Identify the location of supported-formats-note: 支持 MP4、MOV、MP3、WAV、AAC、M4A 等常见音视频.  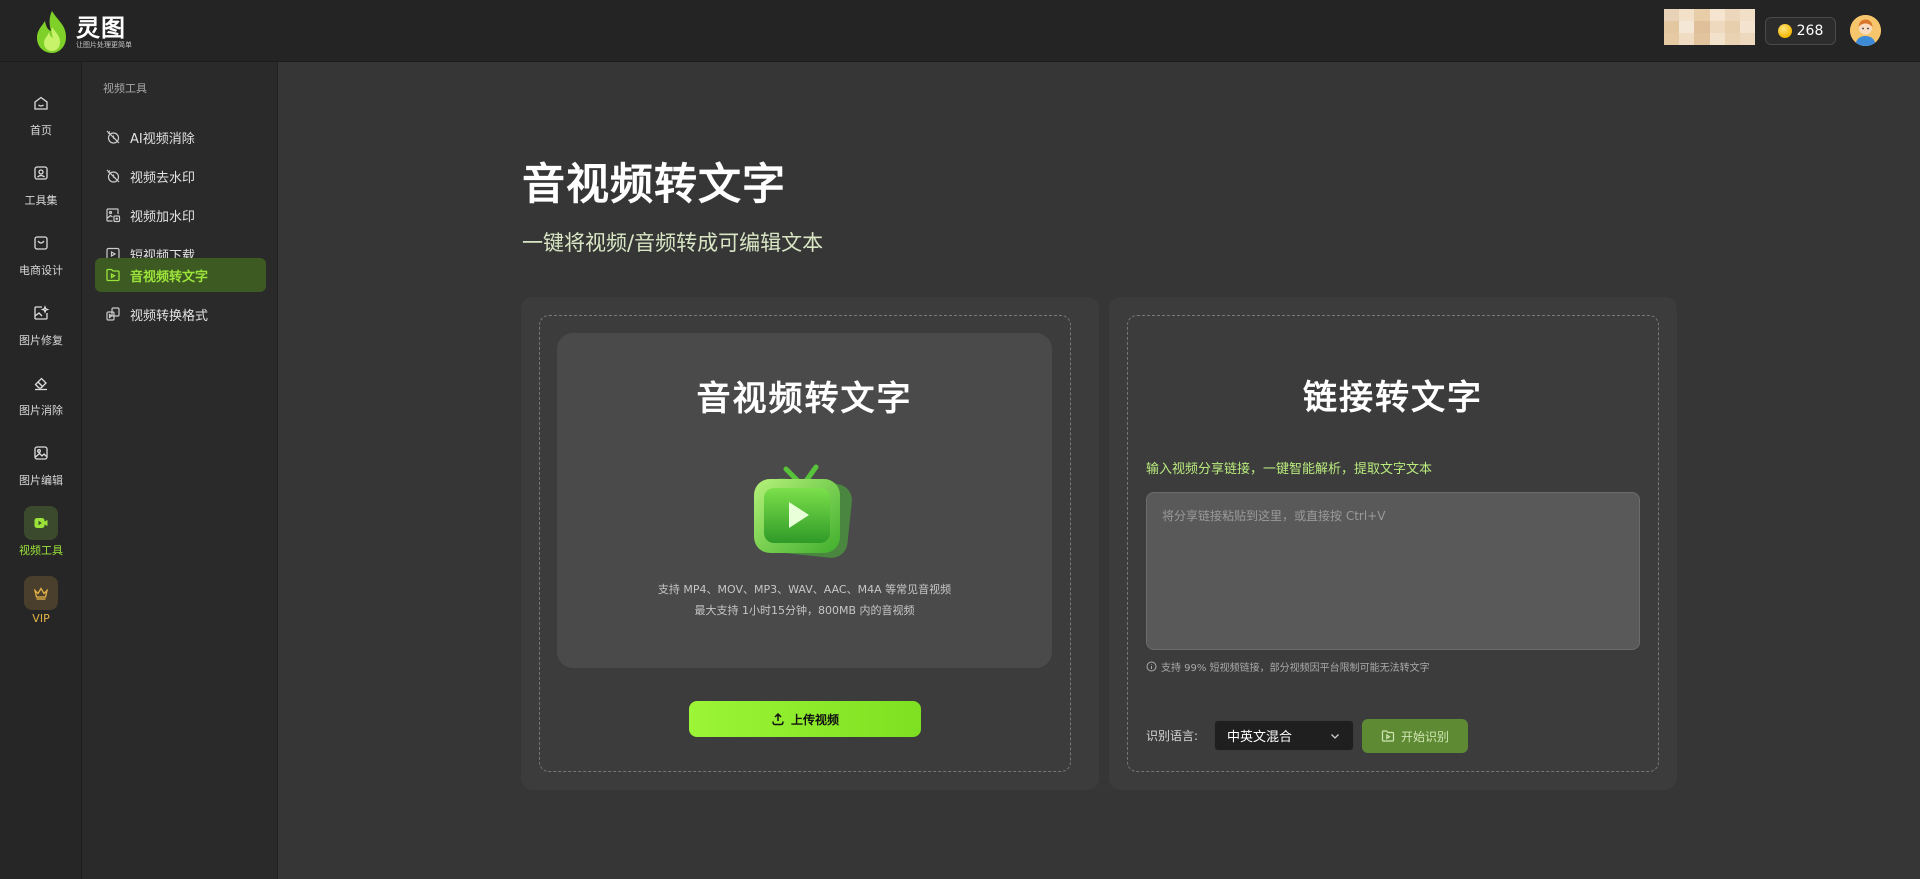
(804, 589).